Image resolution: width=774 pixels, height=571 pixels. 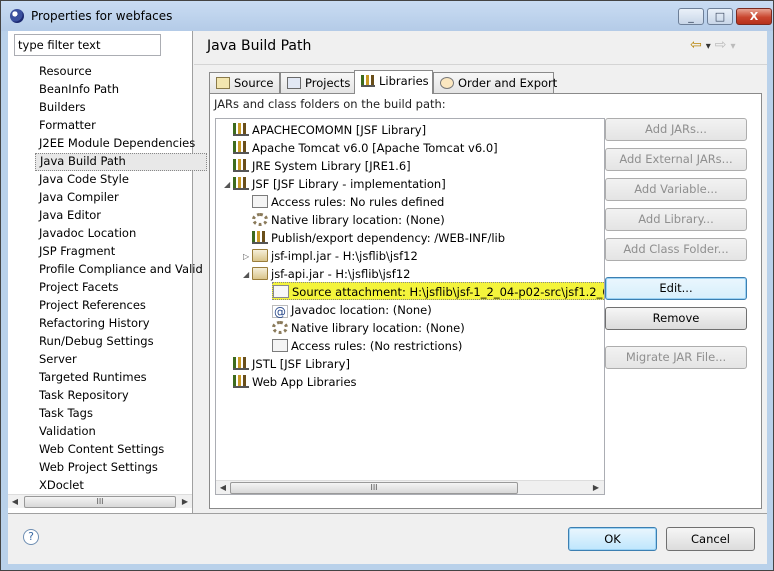 I want to click on access-rules-icon, so click(x=280, y=345).